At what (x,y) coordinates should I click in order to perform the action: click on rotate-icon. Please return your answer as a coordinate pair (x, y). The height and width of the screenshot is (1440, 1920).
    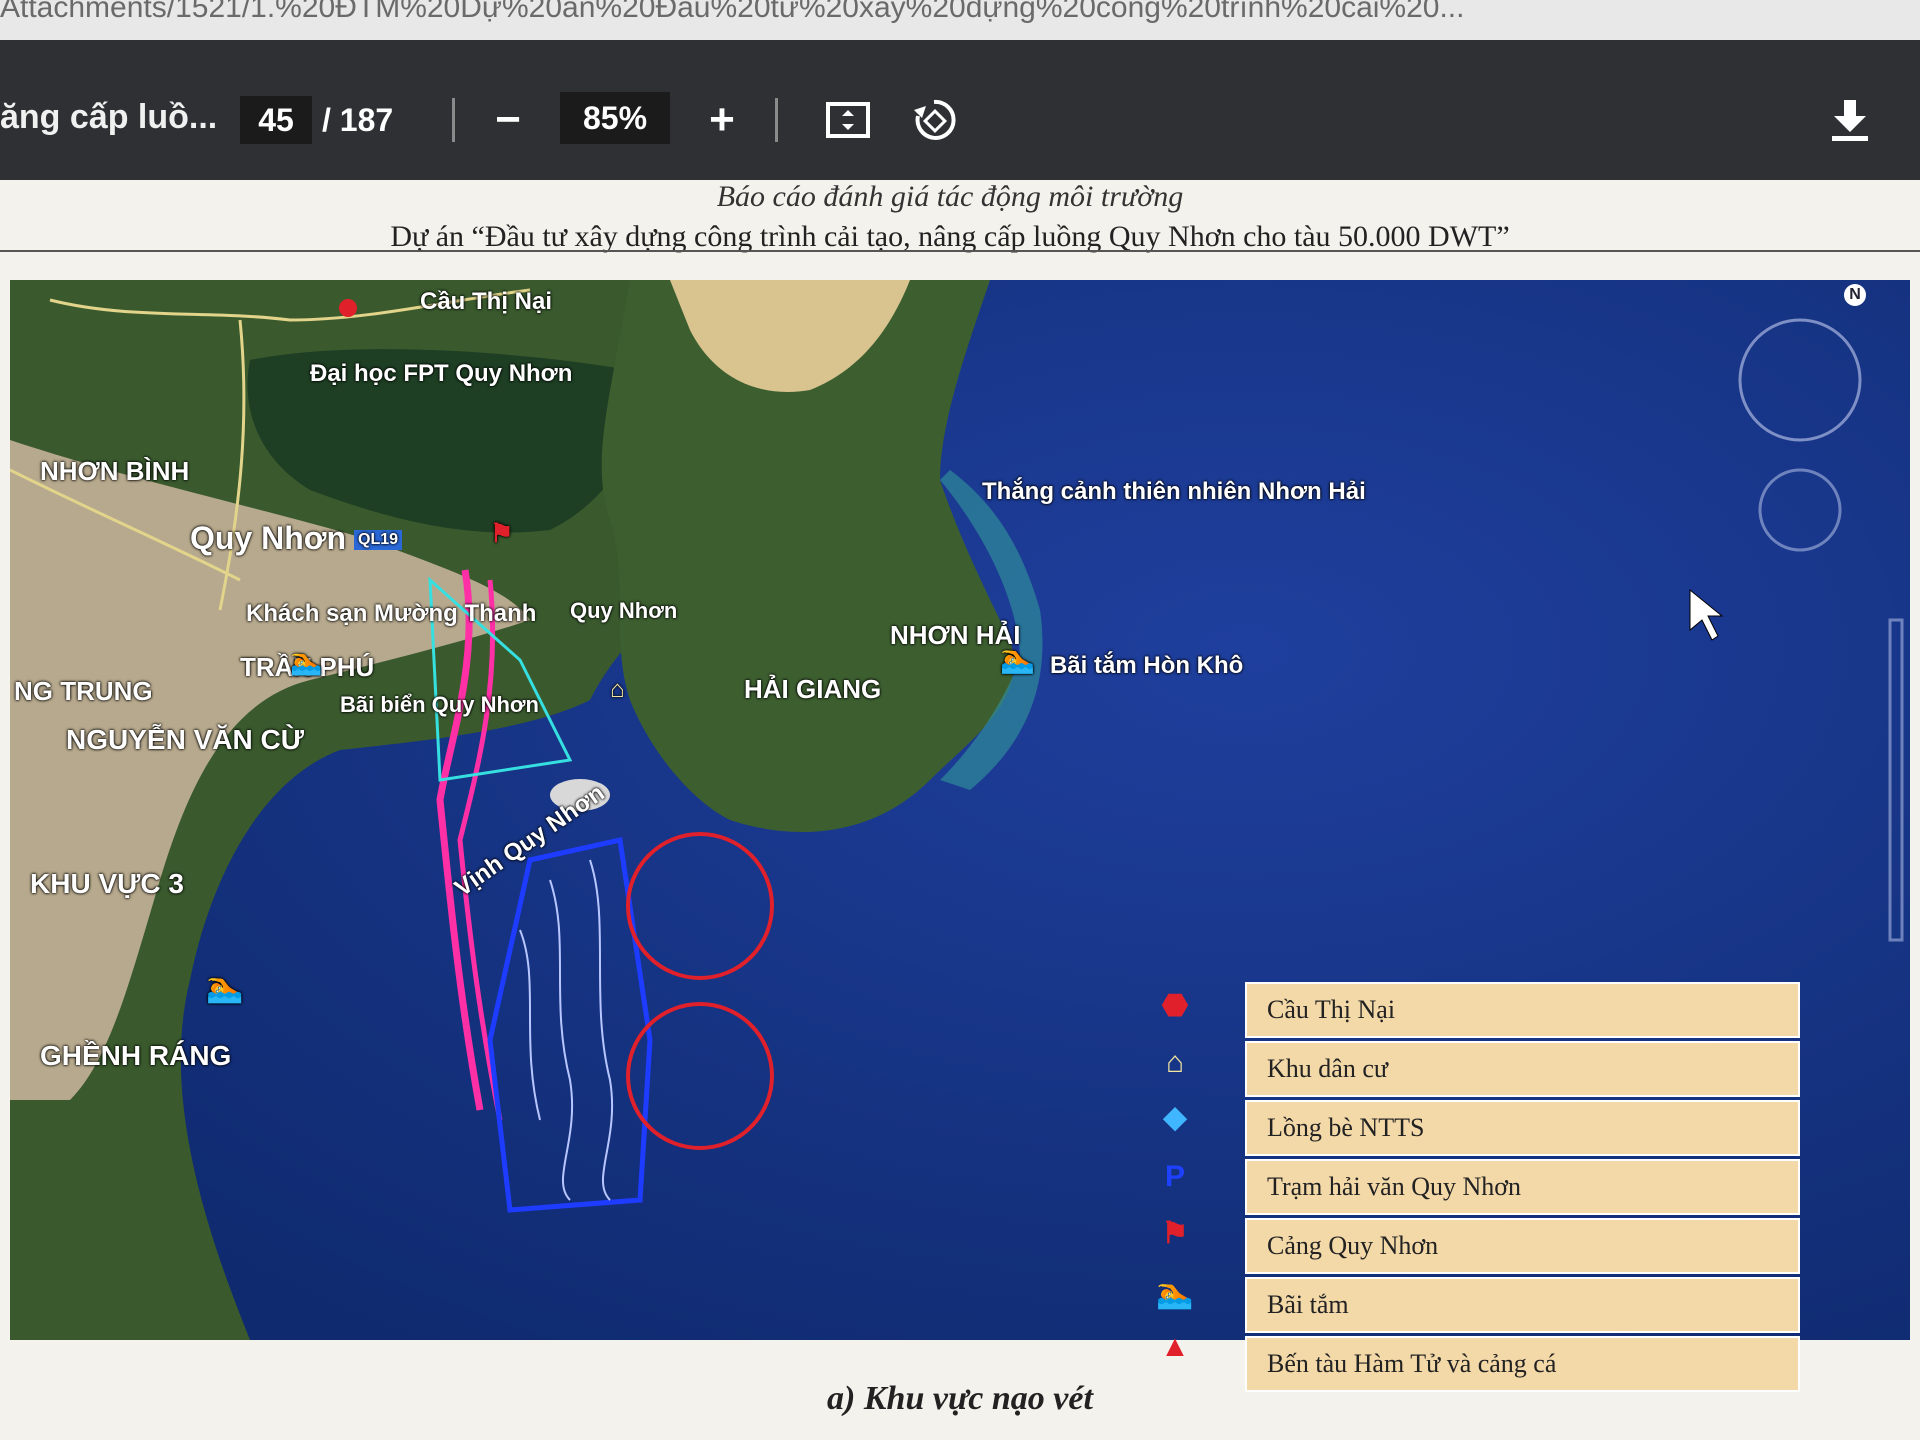
    Looking at the image, I should click on (935, 119).